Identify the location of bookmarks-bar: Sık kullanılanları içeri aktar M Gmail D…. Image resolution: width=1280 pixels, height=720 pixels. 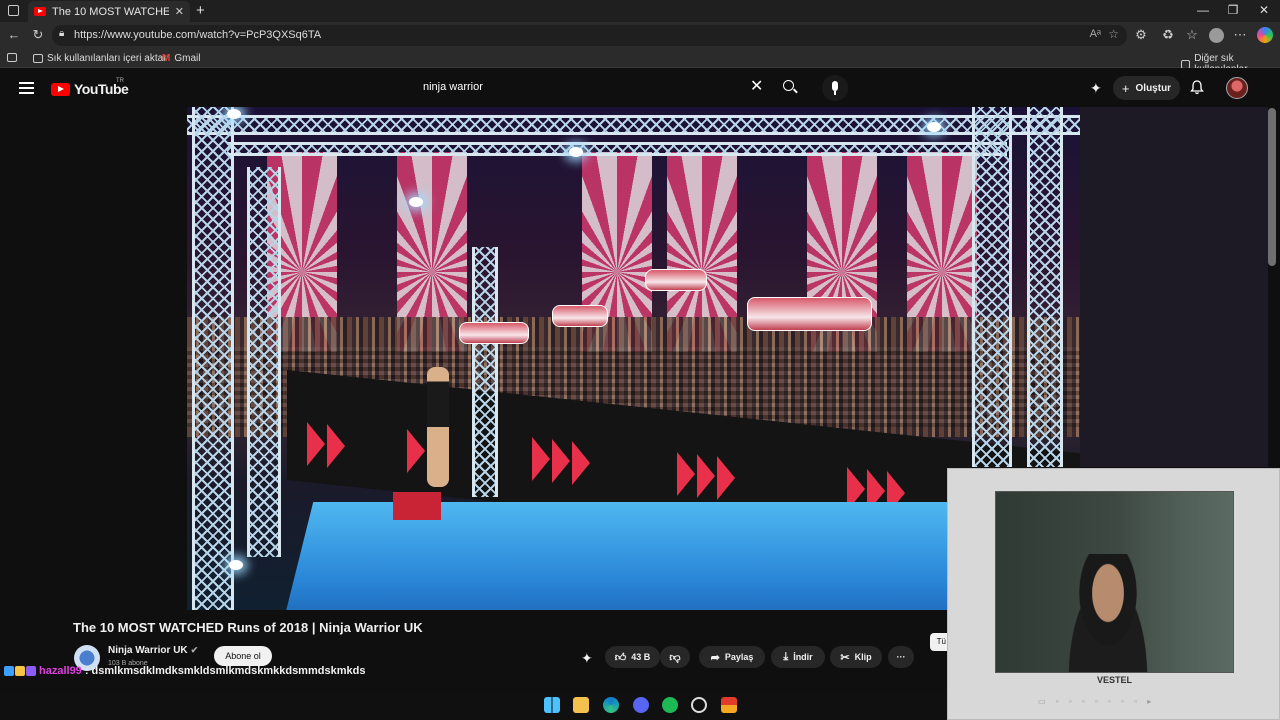
(640, 62).